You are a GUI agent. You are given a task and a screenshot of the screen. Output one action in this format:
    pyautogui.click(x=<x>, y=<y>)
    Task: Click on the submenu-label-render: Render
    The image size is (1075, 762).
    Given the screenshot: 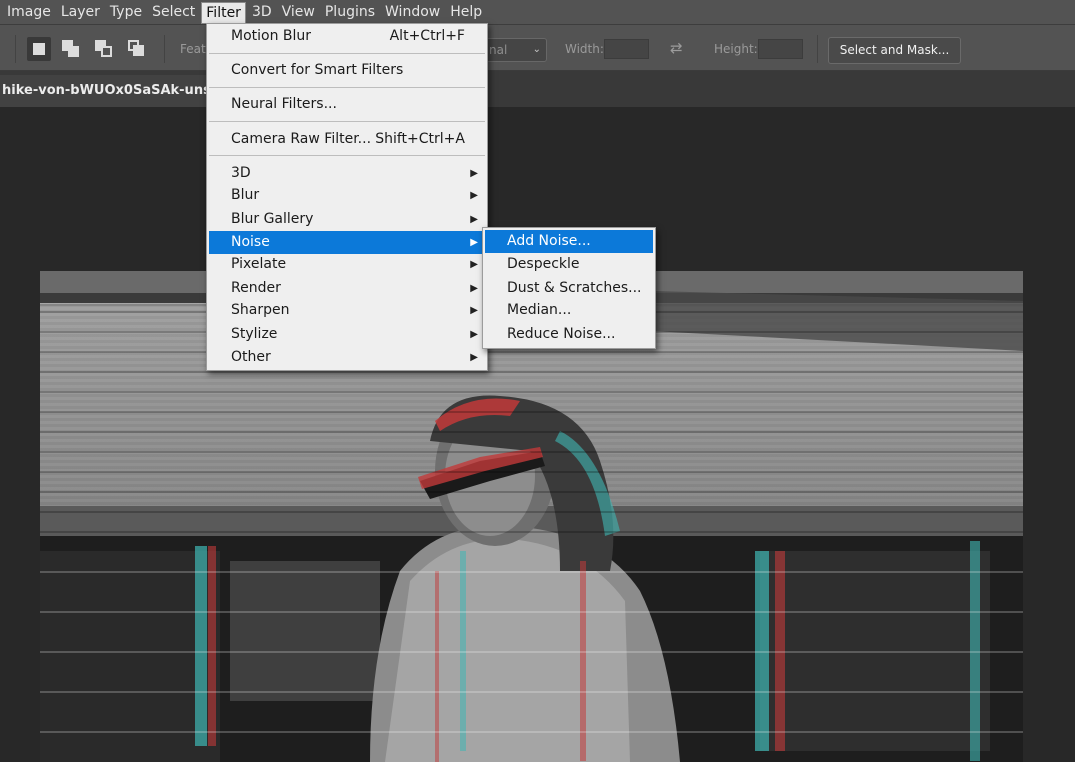 What is the action you would take?
    pyautogui.click(x=256, y=288)
    